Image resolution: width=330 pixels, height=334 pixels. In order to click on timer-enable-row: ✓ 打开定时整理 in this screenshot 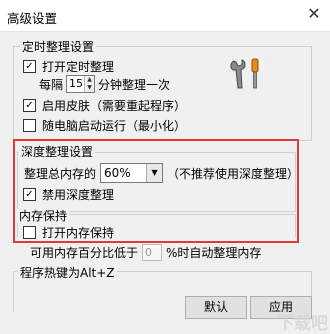, I will do `click(68, 66)`.